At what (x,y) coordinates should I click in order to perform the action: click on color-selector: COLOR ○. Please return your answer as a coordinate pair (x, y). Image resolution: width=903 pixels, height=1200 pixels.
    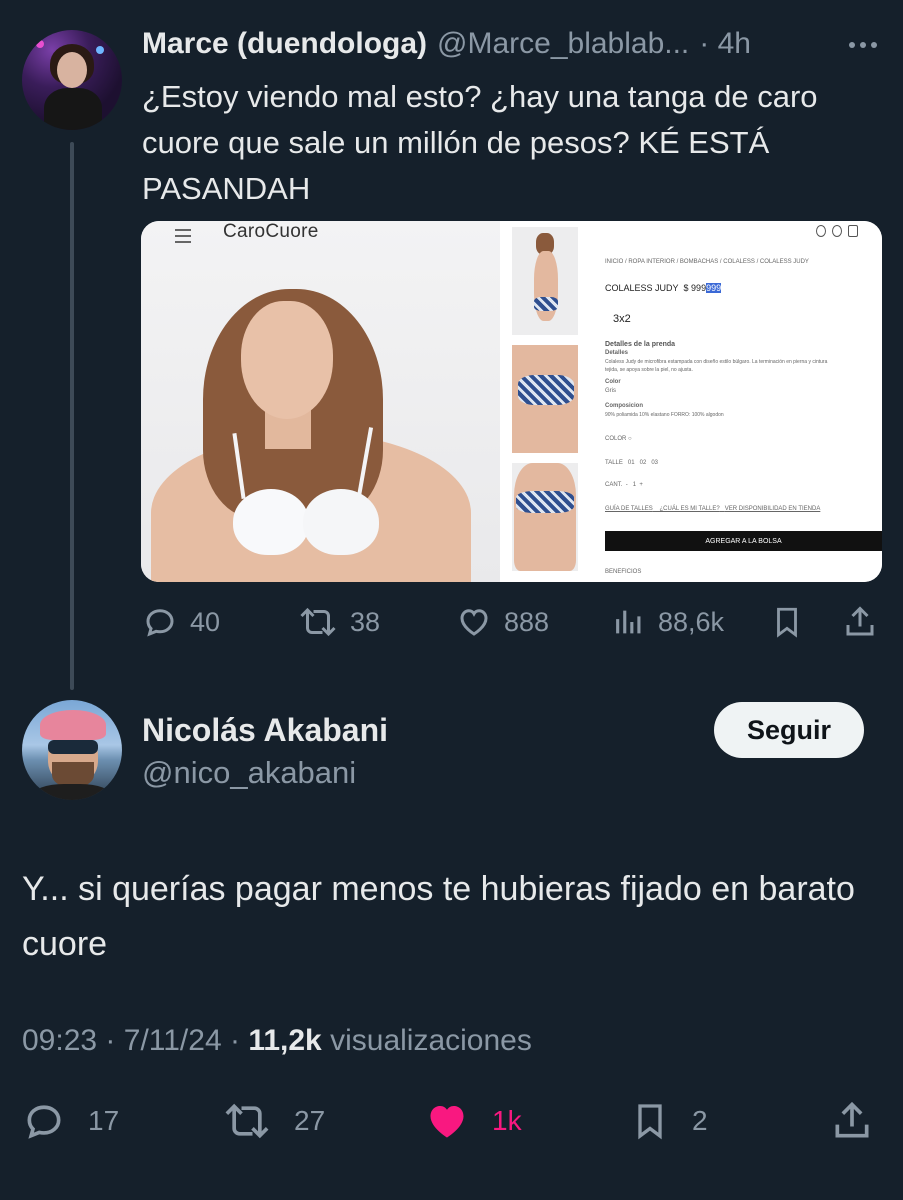
    Looking at the image, I should click on (618, 439).